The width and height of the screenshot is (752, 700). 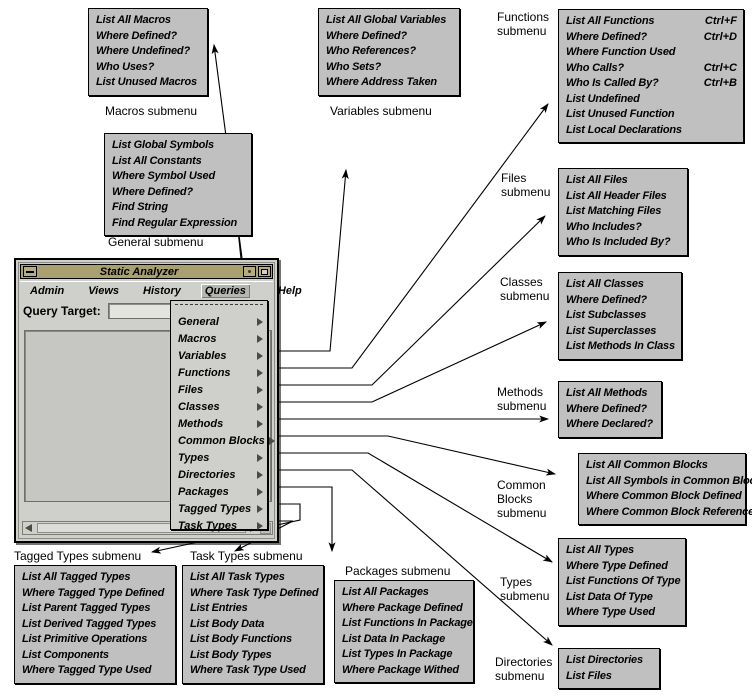 I want to click on maximize-button, so click(x=264, y=271).